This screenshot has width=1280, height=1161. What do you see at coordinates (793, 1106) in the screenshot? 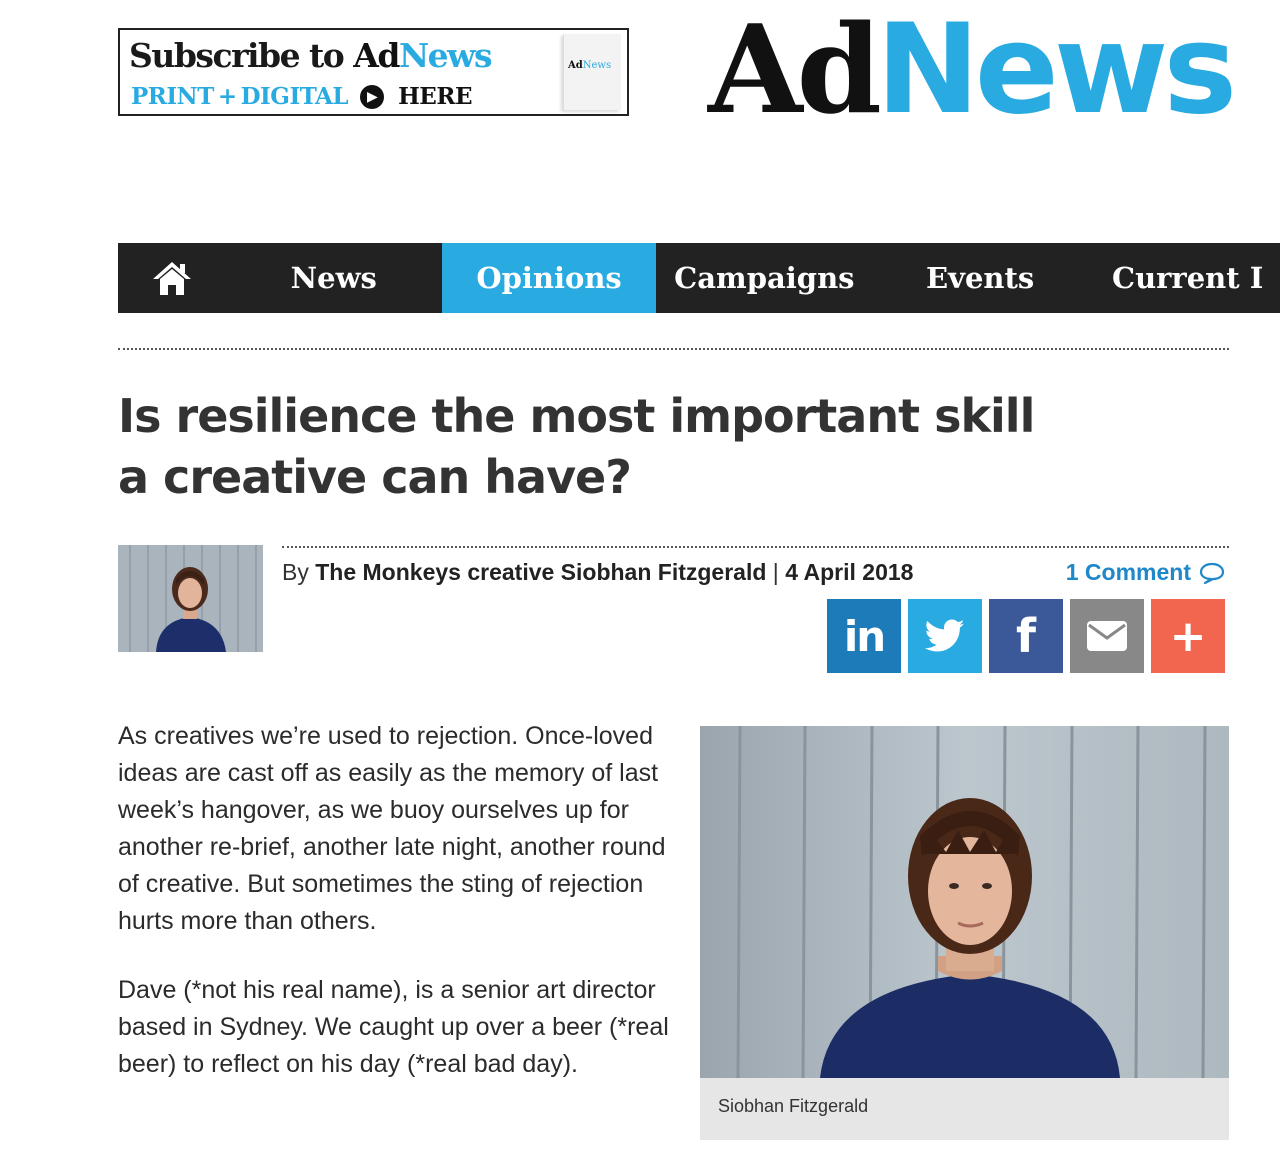
I see `figure-caption: Siobhan Fitzgerald` at bounding box center [793, 1106].